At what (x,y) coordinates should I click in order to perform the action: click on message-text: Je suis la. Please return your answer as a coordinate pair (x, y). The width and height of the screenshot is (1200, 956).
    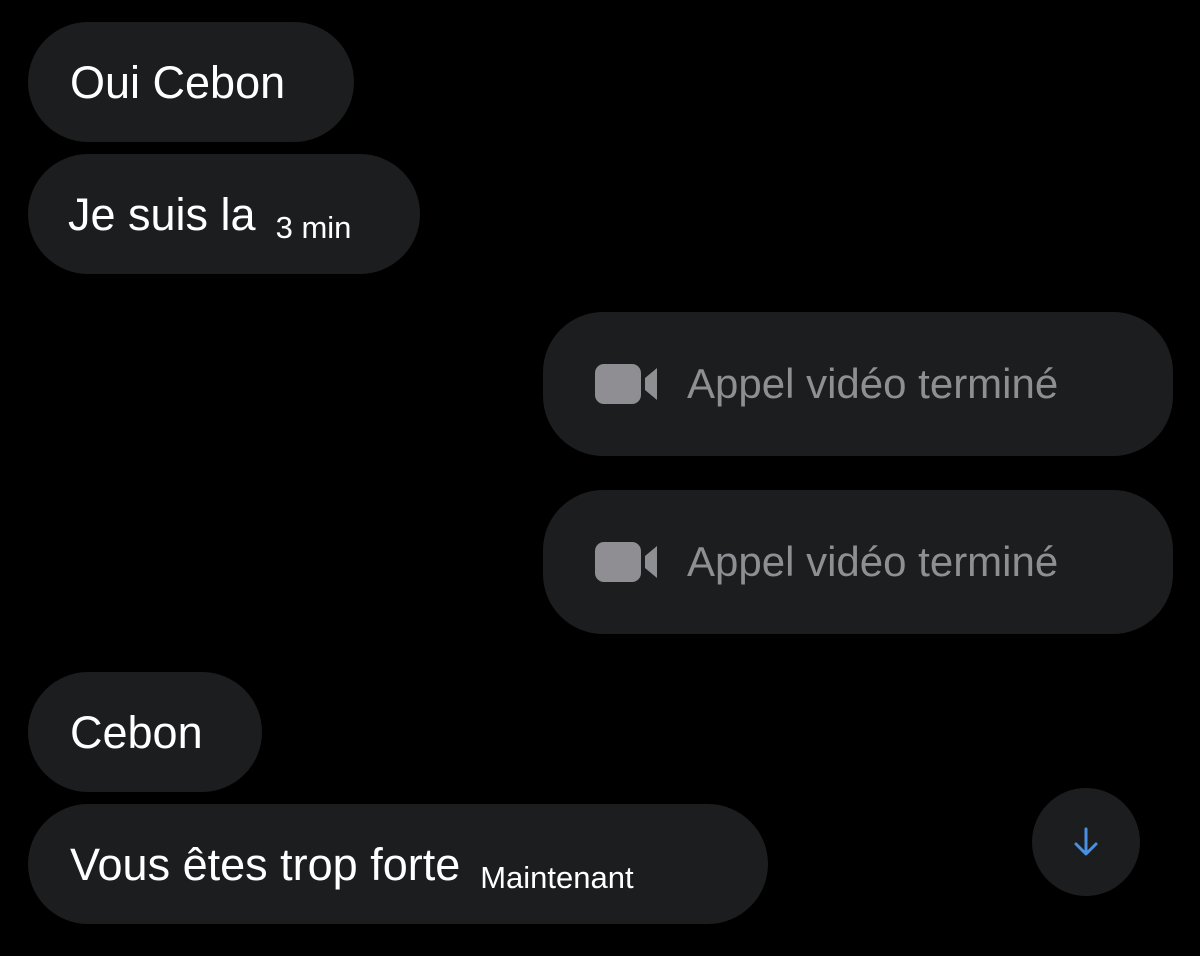
    Looking at the image, I should click on (162, 214).